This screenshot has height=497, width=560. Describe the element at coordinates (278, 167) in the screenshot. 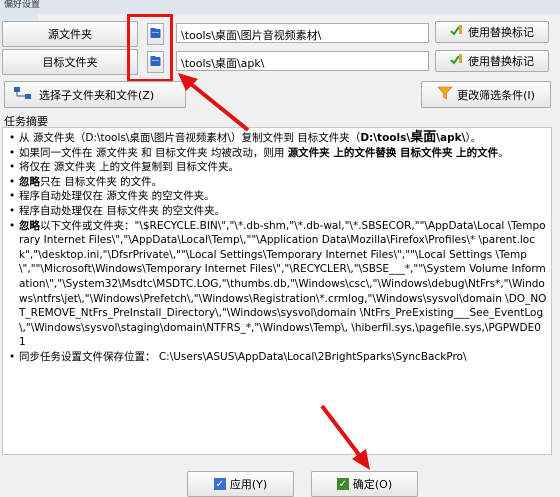

I see `summary-item: 将仅在 源文件夹 上的文件复制到 目标文件夹。` at that location.